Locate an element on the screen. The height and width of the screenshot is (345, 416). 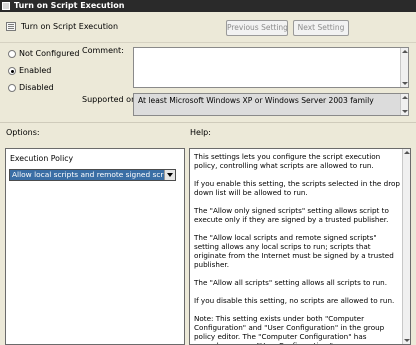
radio-label: Disabled is located at coordinates (36, 87).